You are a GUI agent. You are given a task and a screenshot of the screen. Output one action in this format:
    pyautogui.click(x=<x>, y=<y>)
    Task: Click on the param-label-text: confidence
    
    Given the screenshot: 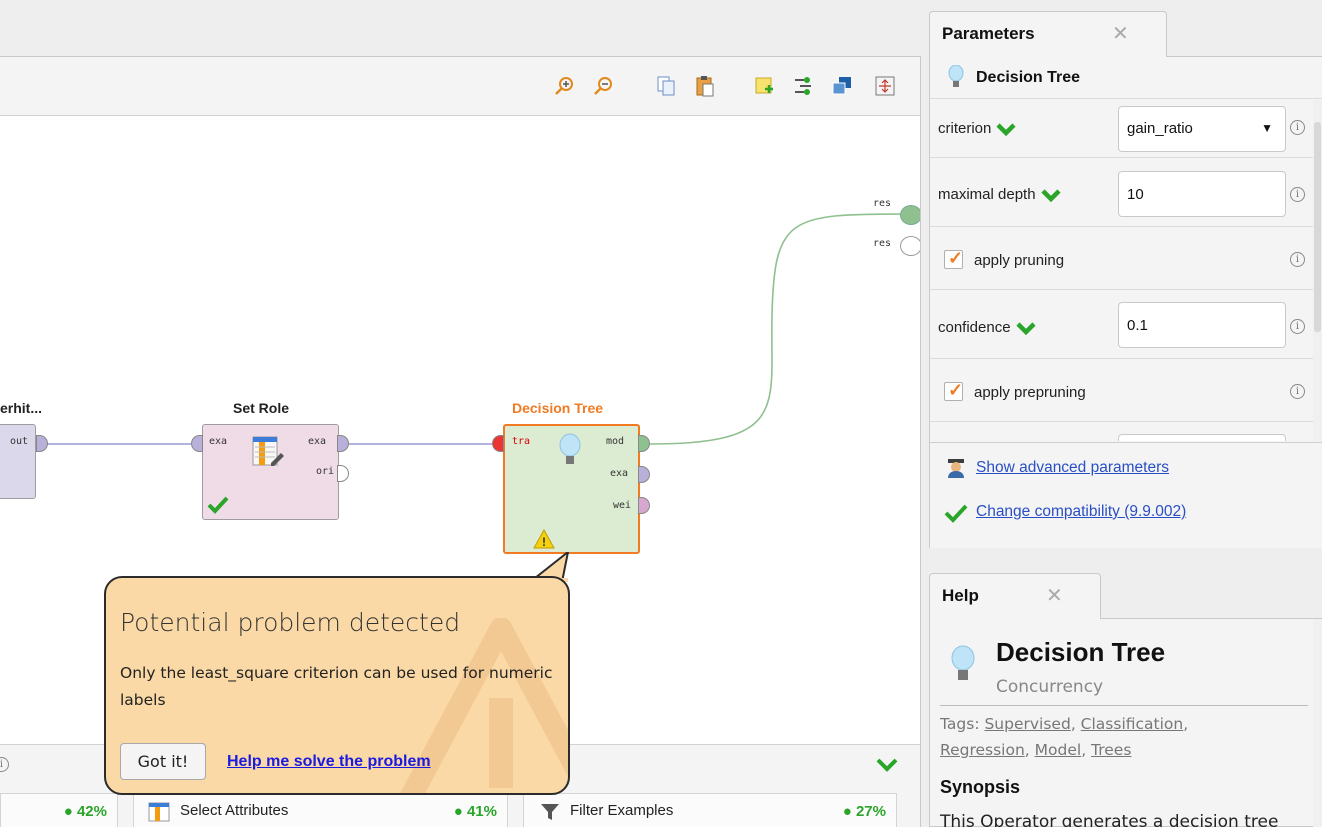 What is the action you would take?
    pyautogui.click(x=974, y=327)
    